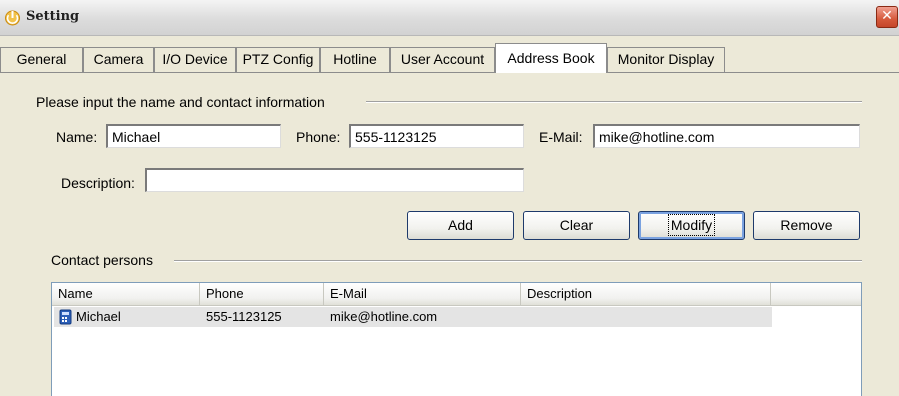 The width and height of the screenshot is (899, 396). Describe the element at coordinates (12, 18) in the screenshot. I see `power-plug-icon` at that location.